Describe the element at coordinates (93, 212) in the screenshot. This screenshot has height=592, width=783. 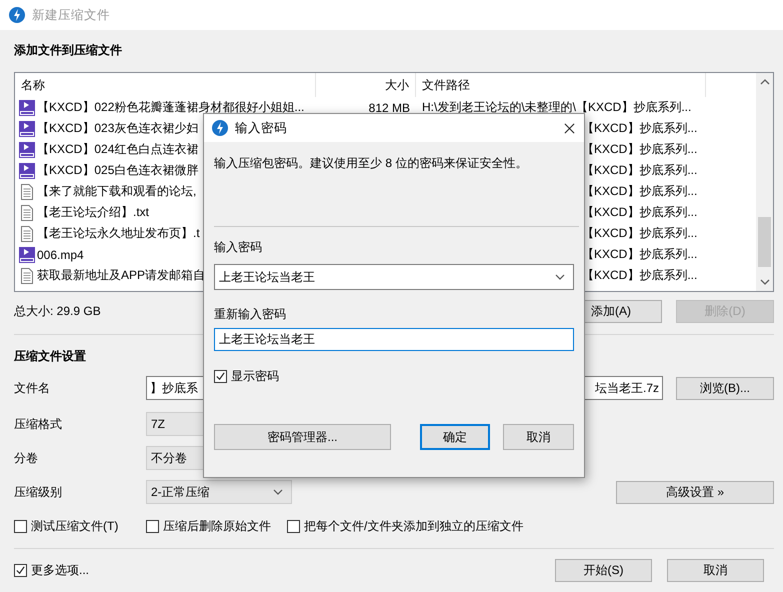
I see `file-name: 【老王论坛介绍】.txt` at that location.